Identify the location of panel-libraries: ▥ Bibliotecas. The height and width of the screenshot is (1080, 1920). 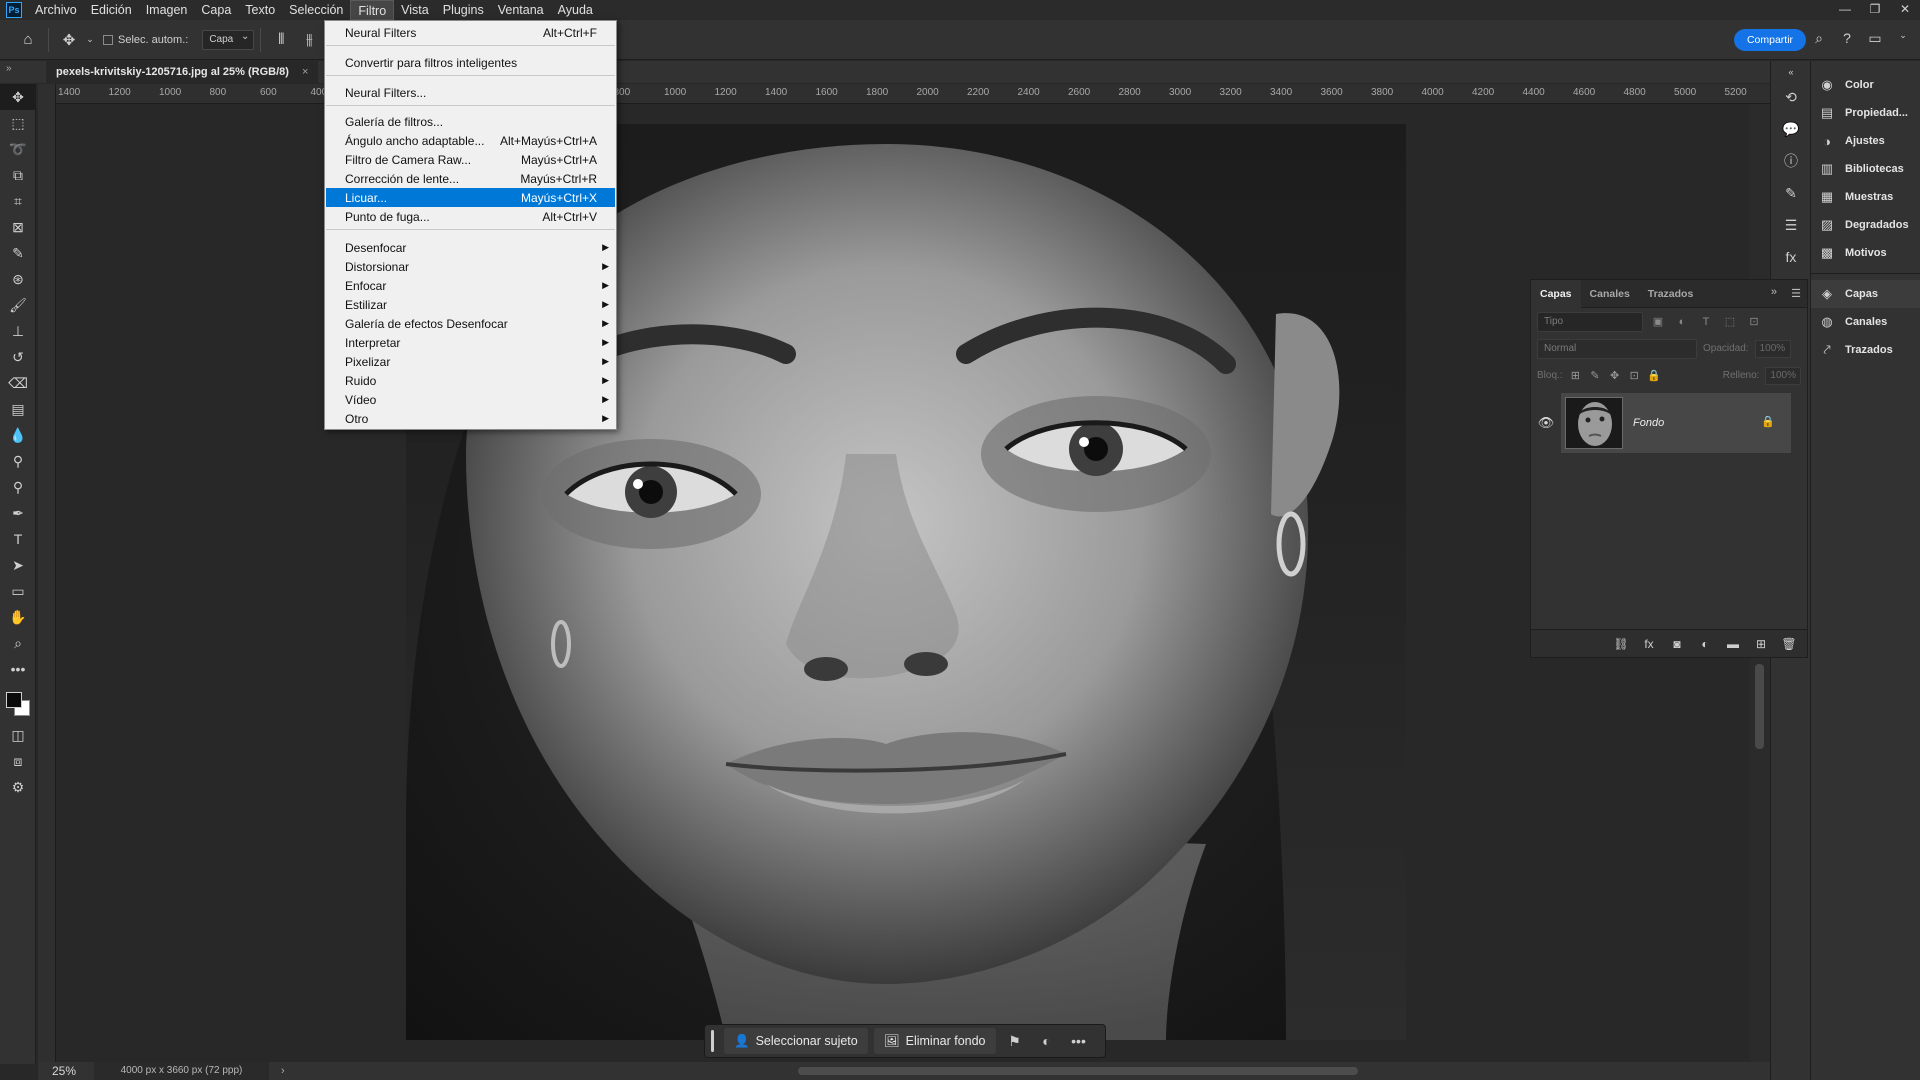
(1865, 169).